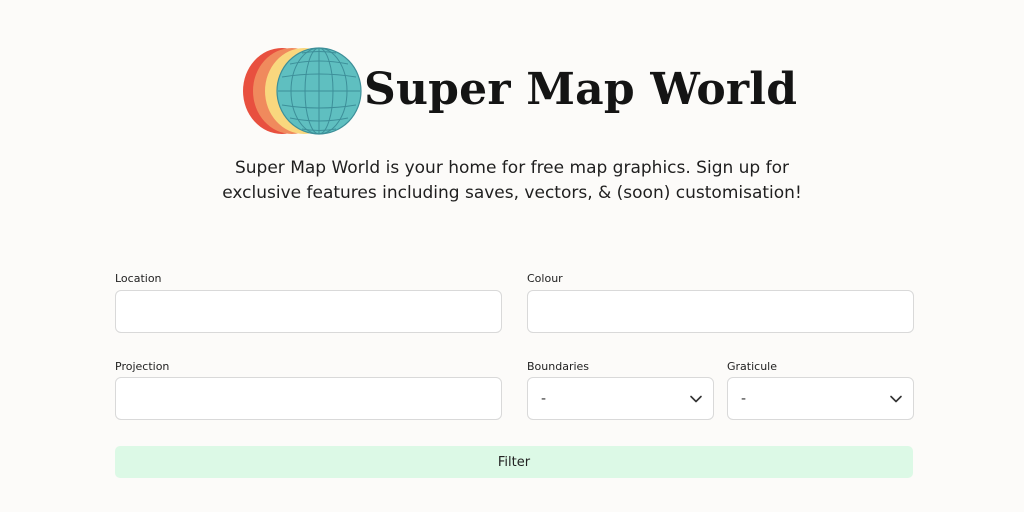 The height and width of the screenshot is (512, 1024). Describe the element at coordinates (544, 399) in the screenshot. I see `boundaries-selected-value: -` at that location.